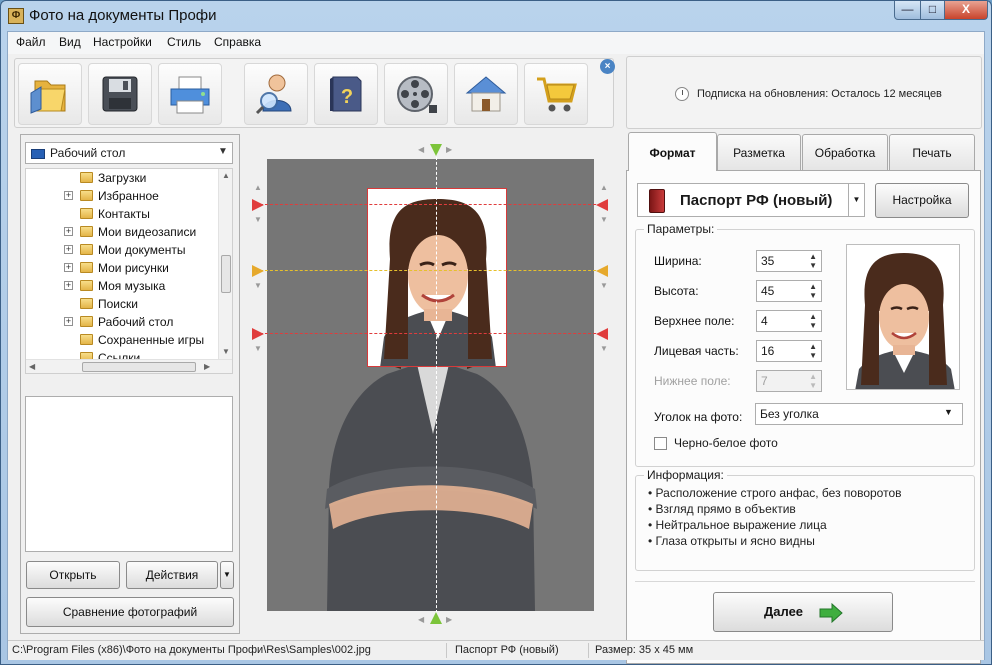  What do you see at coordinates (130, 612) in the screenshot?
I see `compare-photos-button: Сравнение фотографий` at bounding box center [130, 612].